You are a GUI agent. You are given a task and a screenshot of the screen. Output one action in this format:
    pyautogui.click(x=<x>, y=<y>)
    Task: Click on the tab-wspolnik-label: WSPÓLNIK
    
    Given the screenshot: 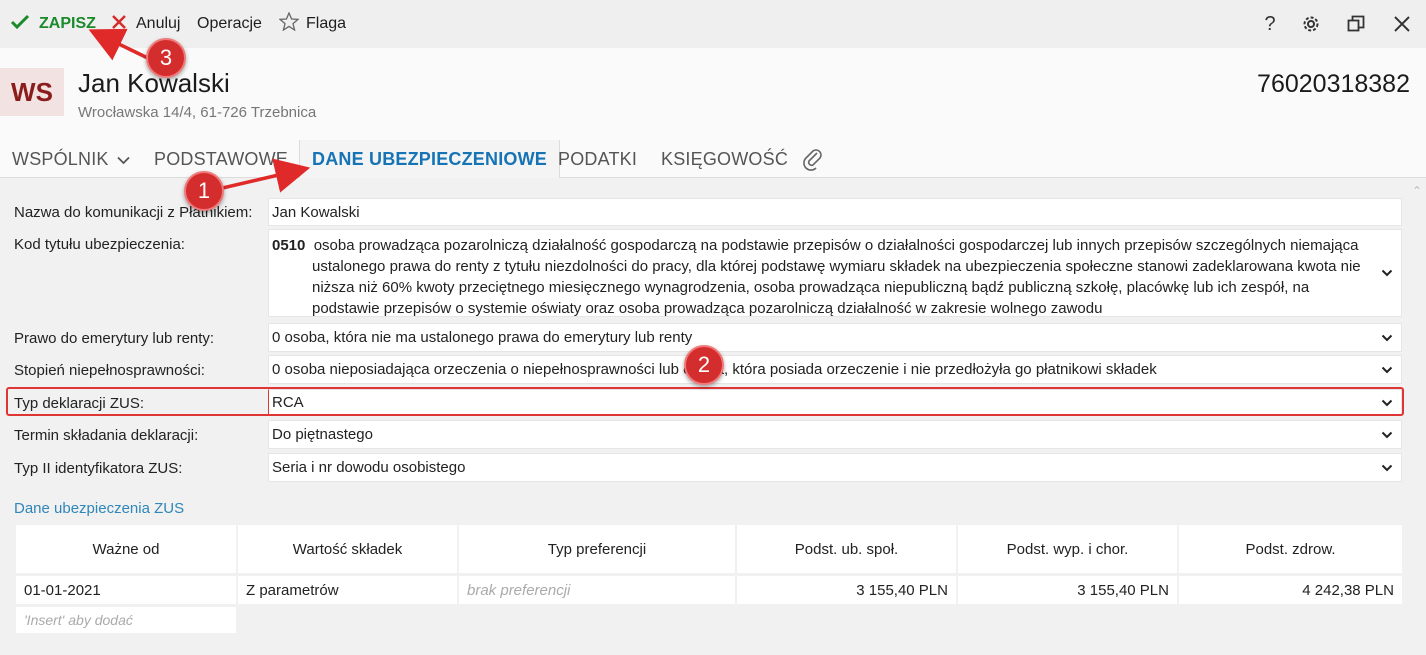 What is the action you would take?
    pyautogui.click(x=60, y=158)
    